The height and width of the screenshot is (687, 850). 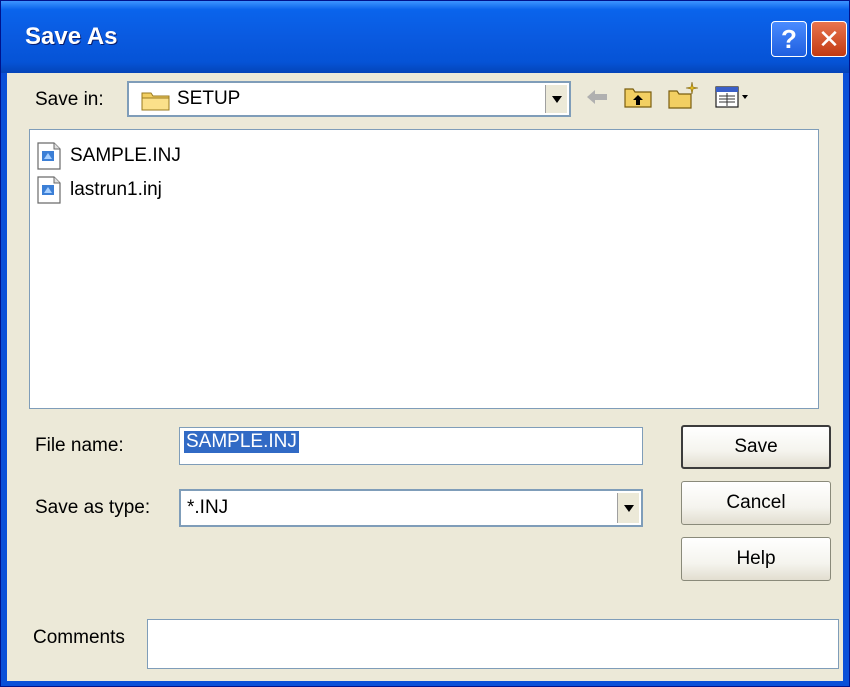 What do you see at coordinates (638, 96) in the screenshot?
I see `up-folder-icon` at bounding box center [638, 96].